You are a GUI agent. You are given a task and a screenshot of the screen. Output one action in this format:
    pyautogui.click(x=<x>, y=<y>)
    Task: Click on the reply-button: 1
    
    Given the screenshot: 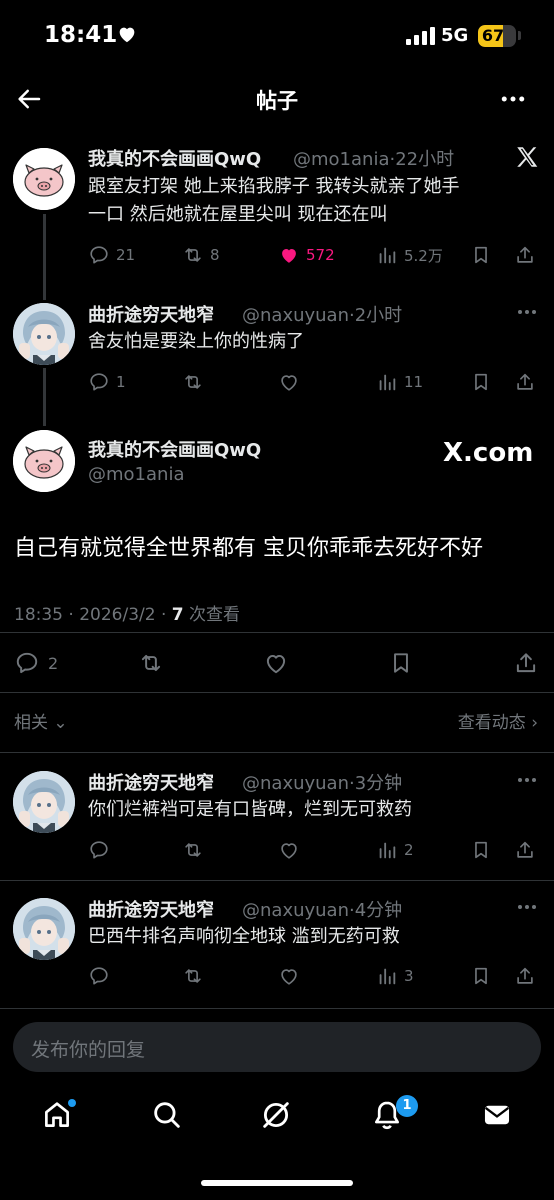 What is the action you would take?
    pyautogui.click(x=107, y=382)
    